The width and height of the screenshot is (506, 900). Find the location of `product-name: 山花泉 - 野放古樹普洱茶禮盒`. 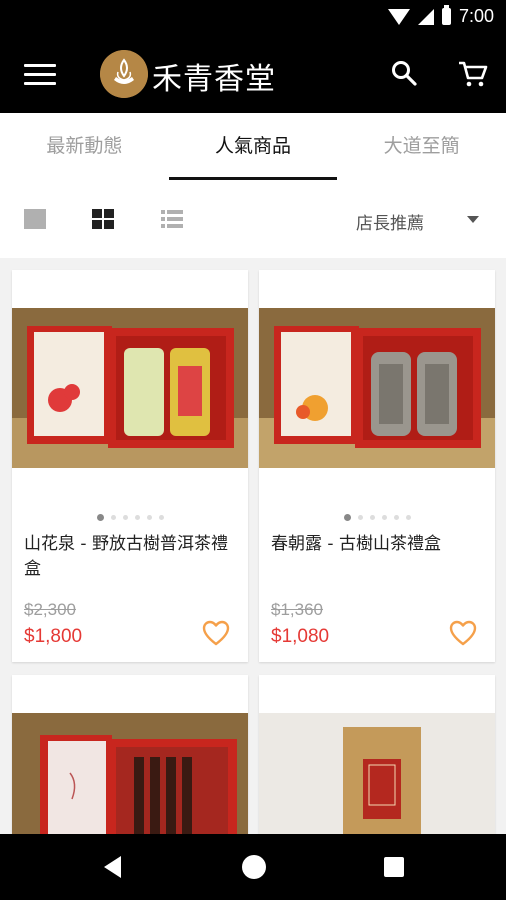

product-name: 山花泉 - 野放古樹普洱茶禮盒 is located at coordinates (131, 557).